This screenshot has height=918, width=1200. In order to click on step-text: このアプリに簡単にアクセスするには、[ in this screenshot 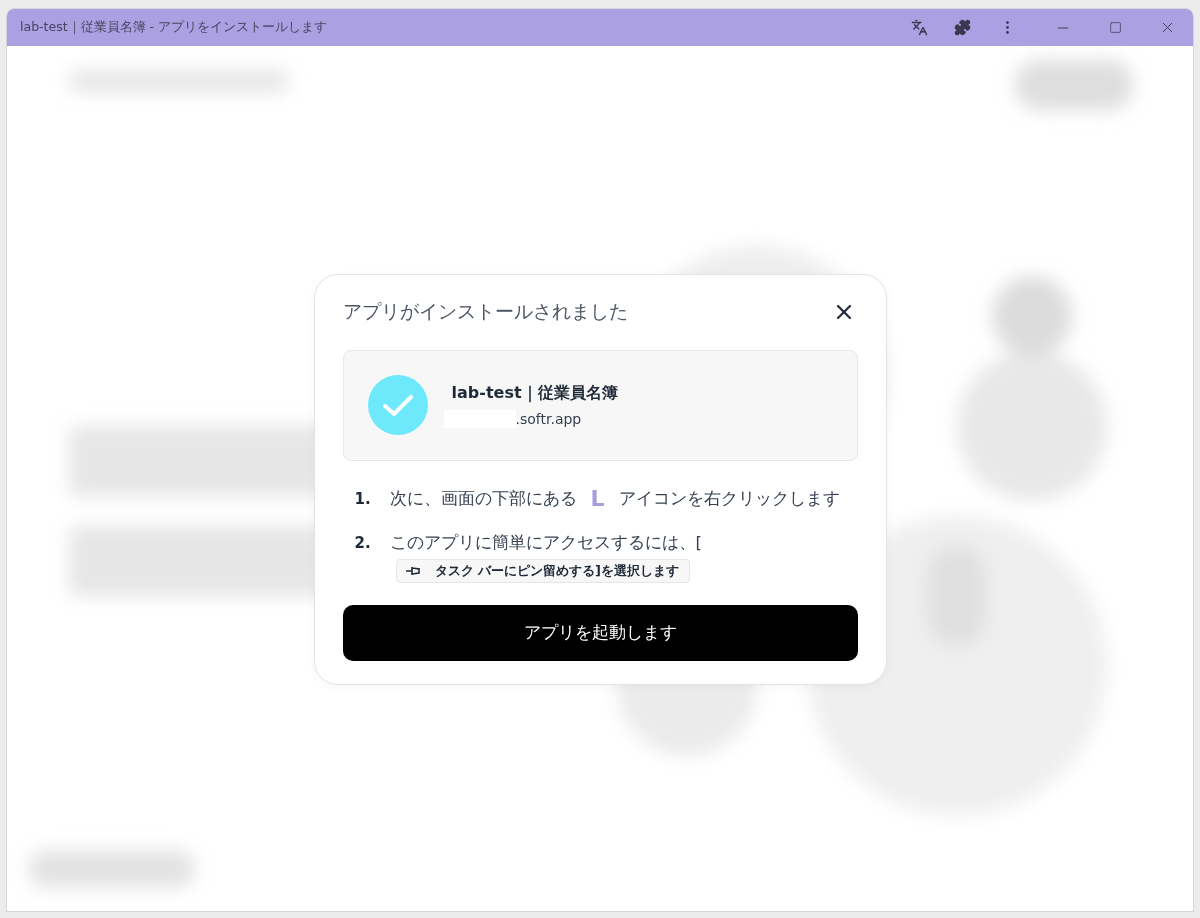, I will do `click(545, 542)`.